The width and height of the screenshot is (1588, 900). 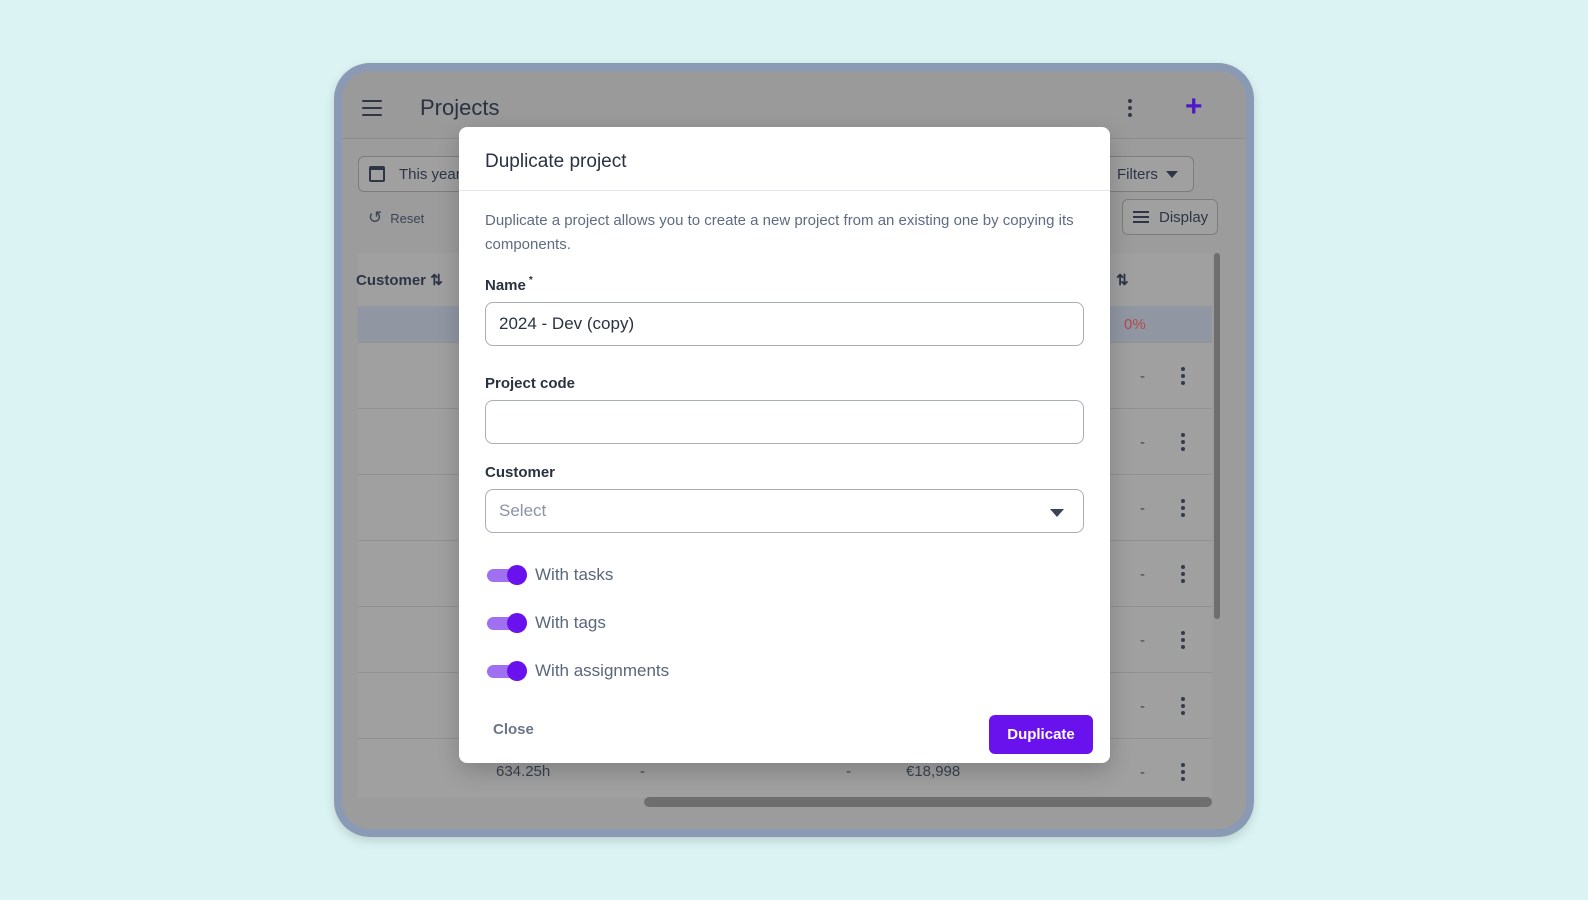 I want to click on with-tags-toggle-row: With tags, so click(x=545, y=623).